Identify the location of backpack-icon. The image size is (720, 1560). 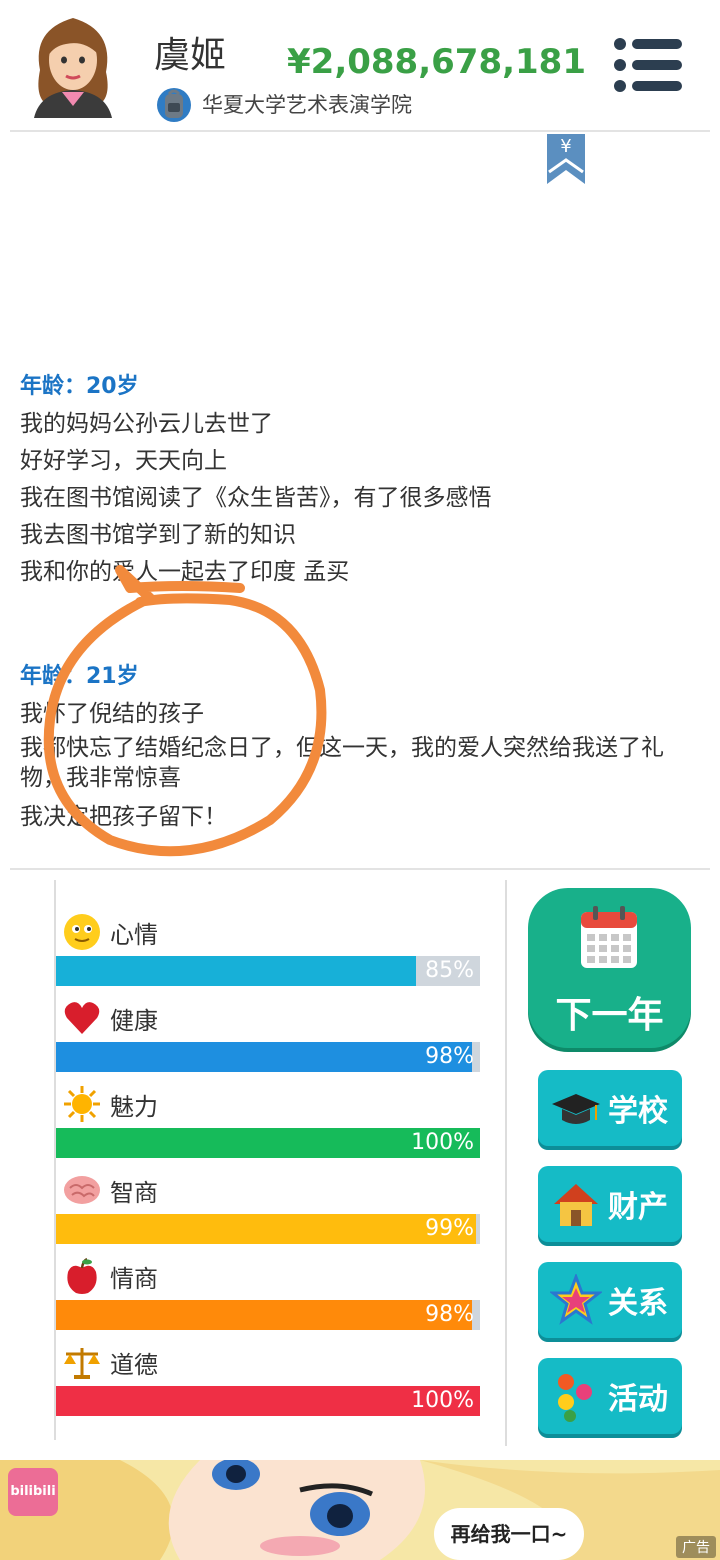
(174, 105).